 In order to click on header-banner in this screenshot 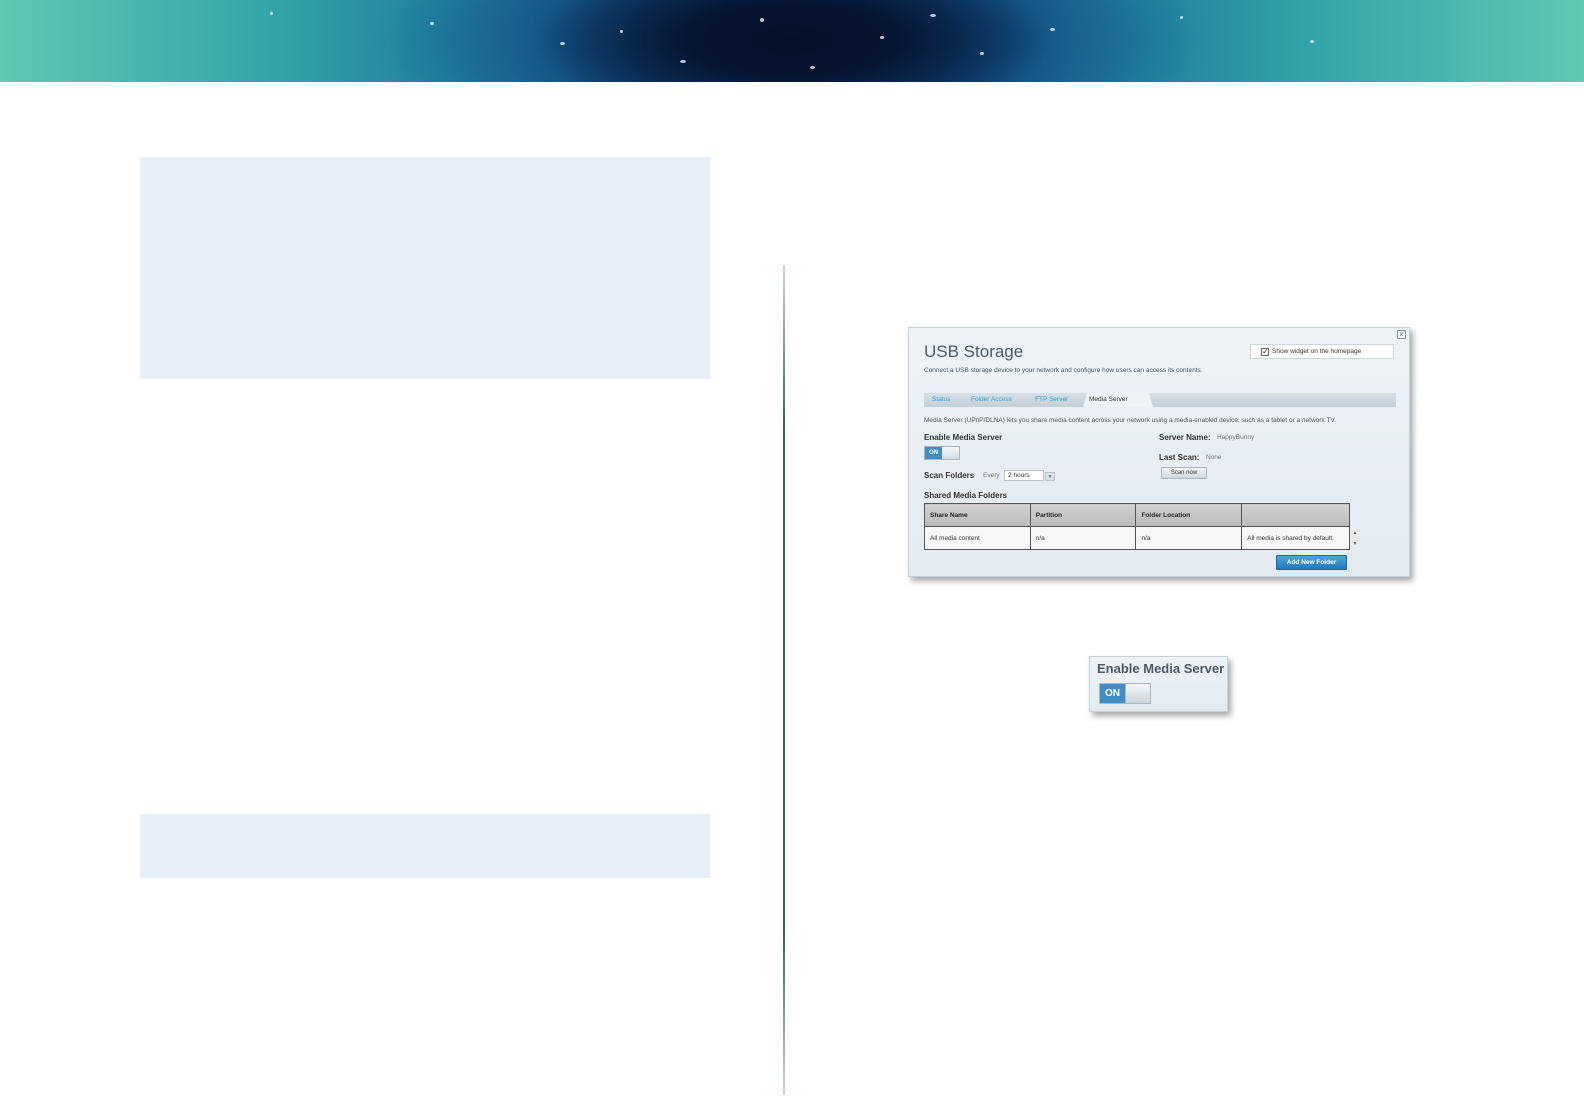, I will do `click(792, 41)`.